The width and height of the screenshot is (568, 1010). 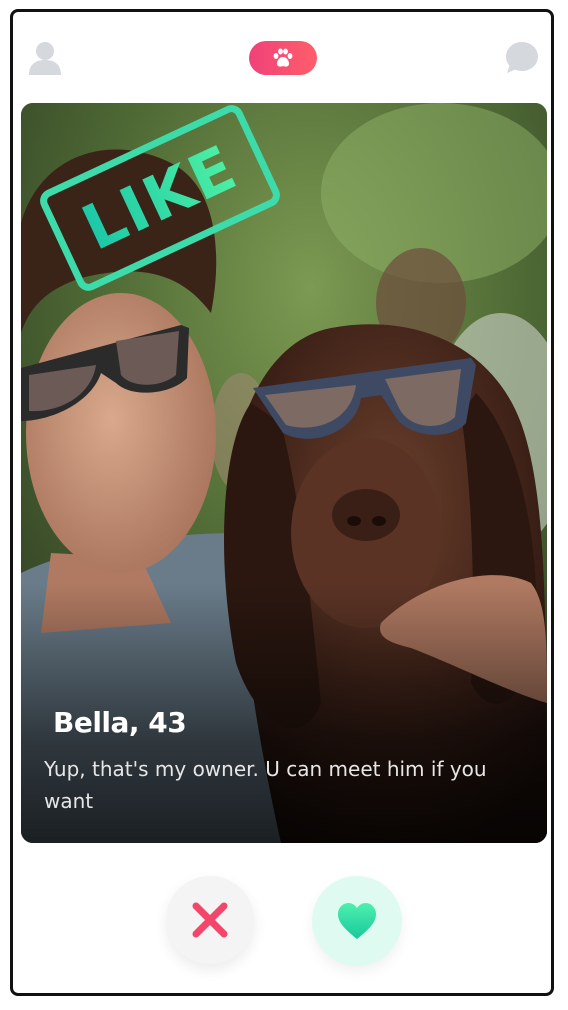 I want to click on action-row, so click(x=284, y=922).